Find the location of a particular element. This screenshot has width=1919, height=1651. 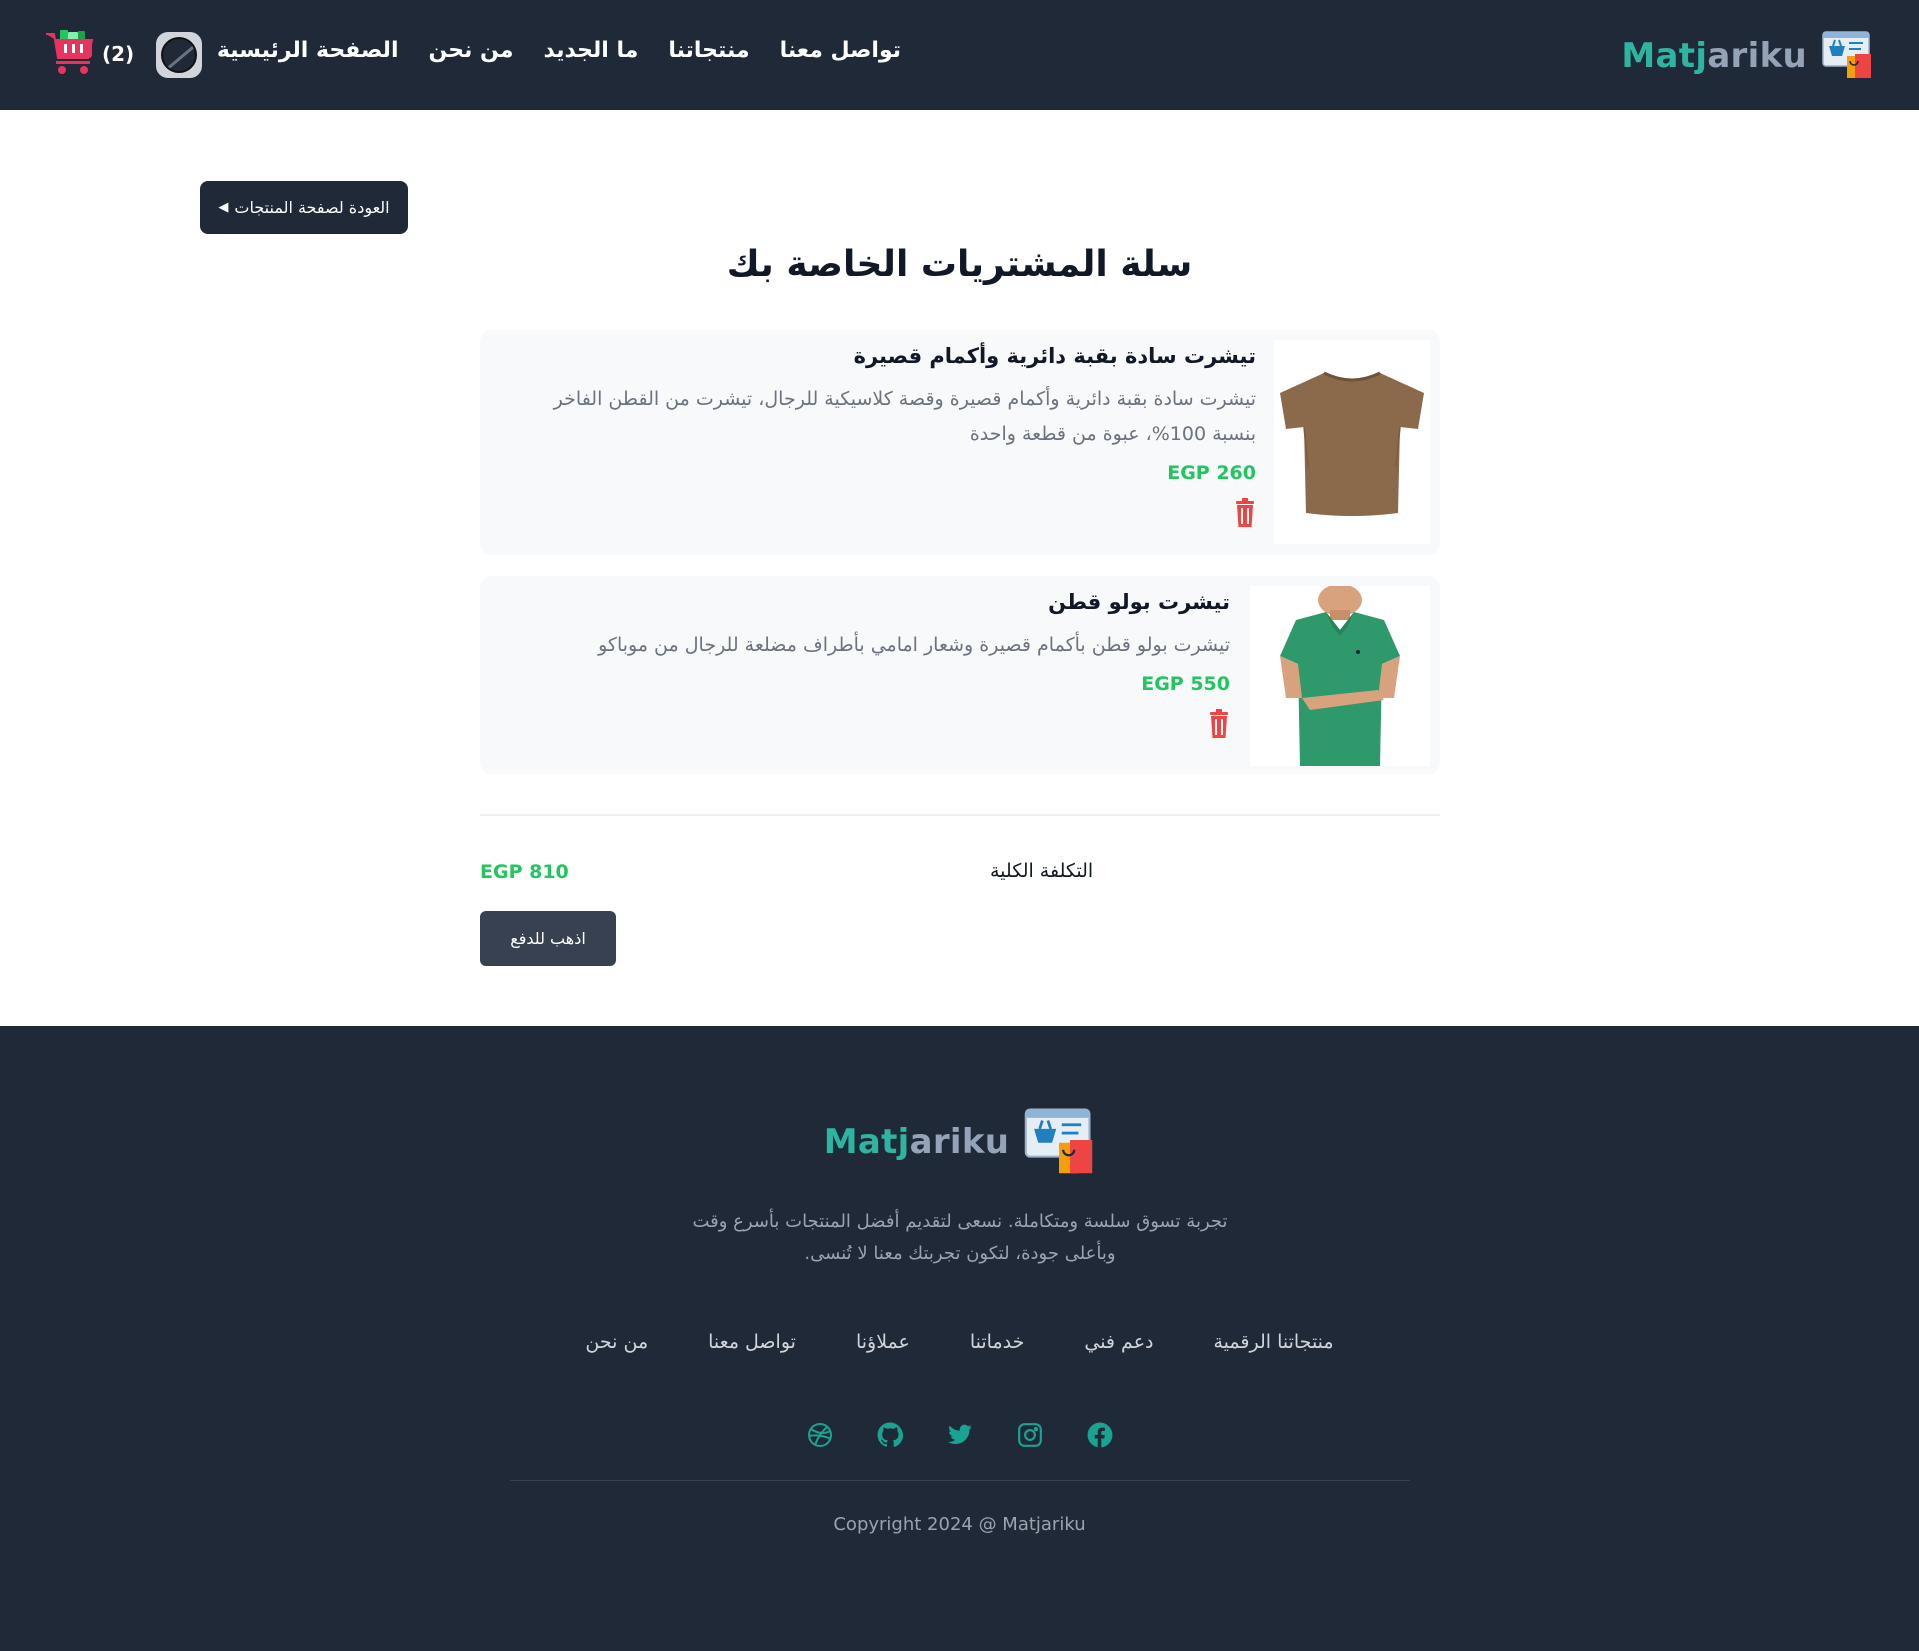

cart-count: (2) is located at coordinates (118, 54).